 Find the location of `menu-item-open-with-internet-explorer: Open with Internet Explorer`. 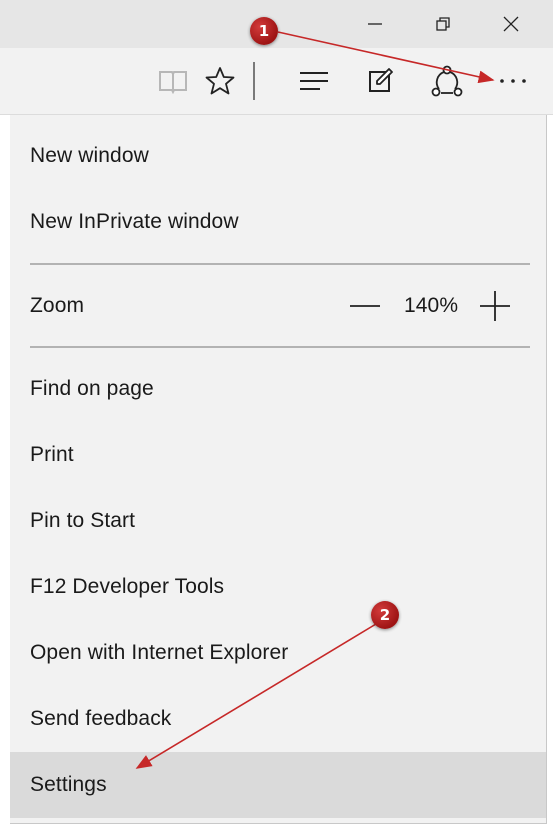

menu-item-open-with-internet-explorer: Open with Internet Explorer is located at coordinates (278, 653).